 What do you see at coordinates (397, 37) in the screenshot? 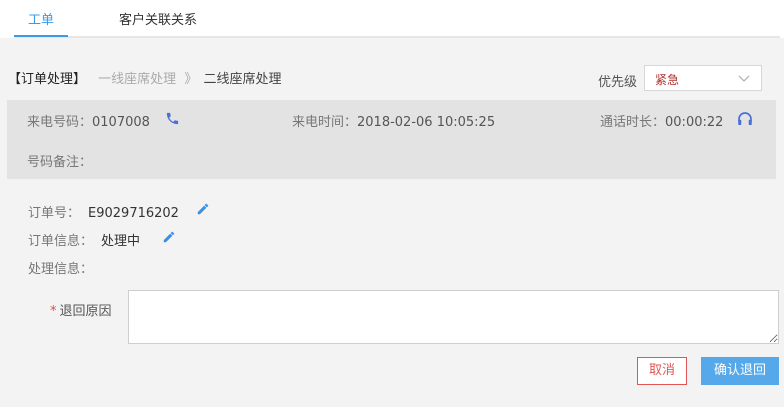
I see `tabs-divider` at bounding box center [397, 37].